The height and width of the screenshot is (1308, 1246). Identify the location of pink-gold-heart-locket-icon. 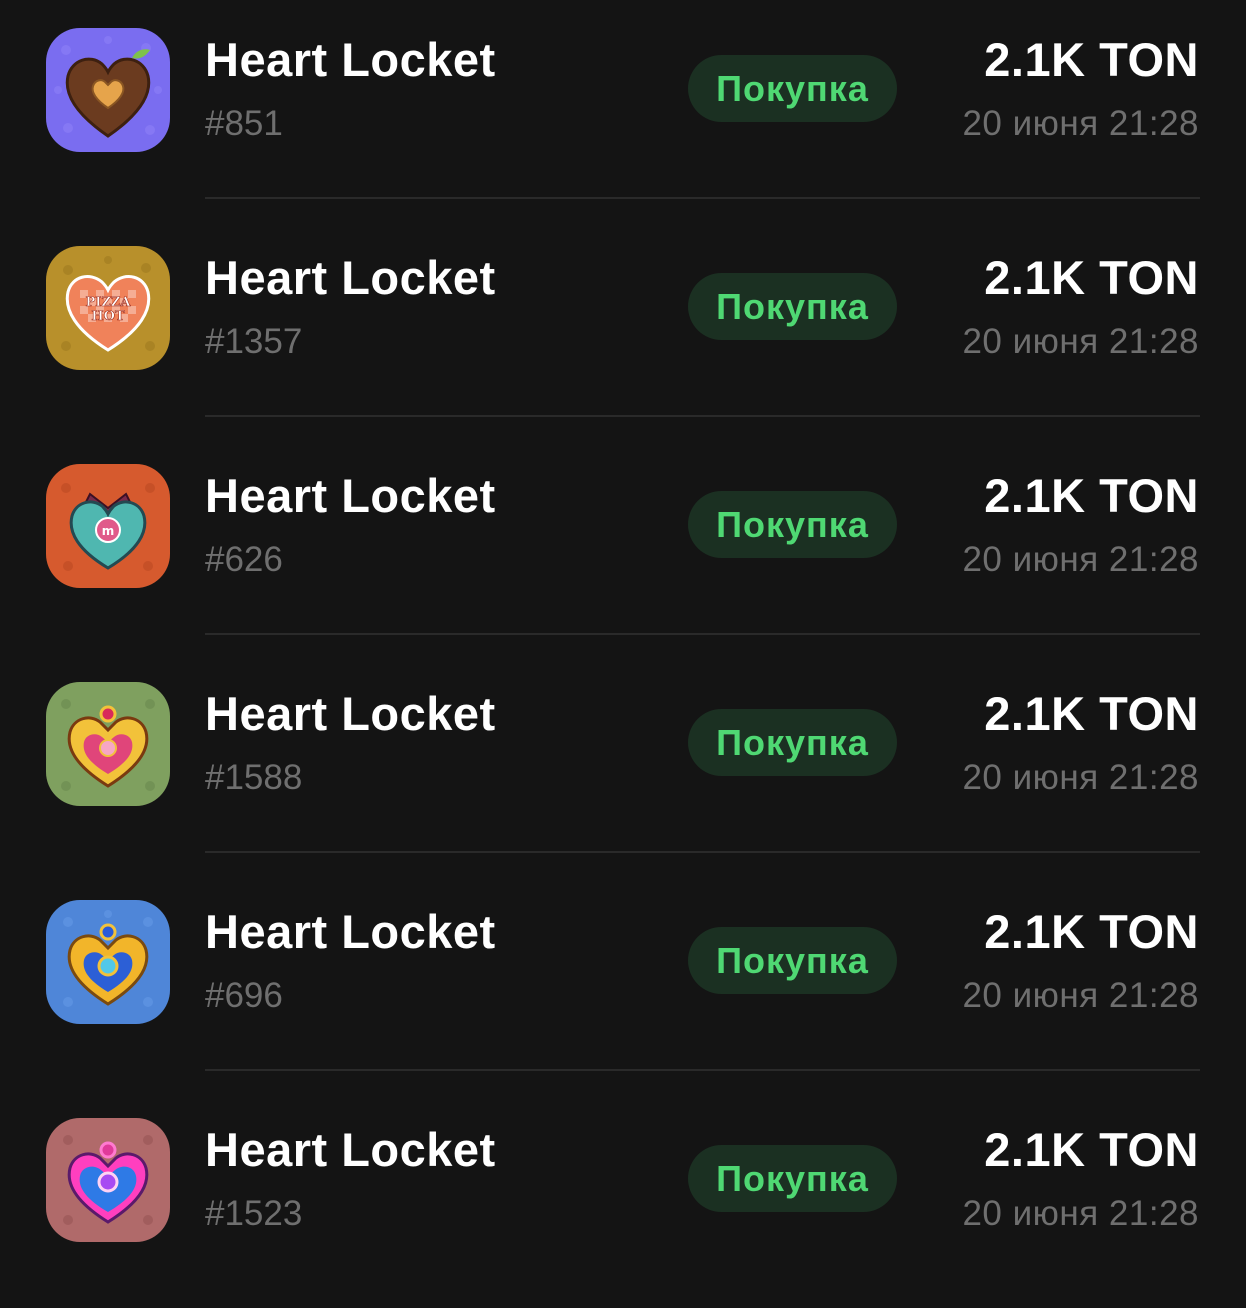
(108, 744).